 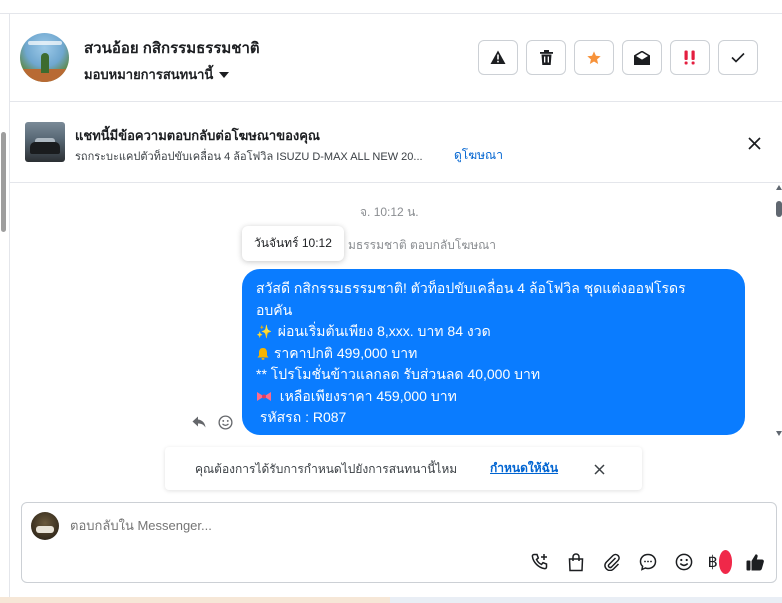 What do you see at coordinates (618, 57) in the screenshot?
I see `header-actions` at bounding box center [618, 57].